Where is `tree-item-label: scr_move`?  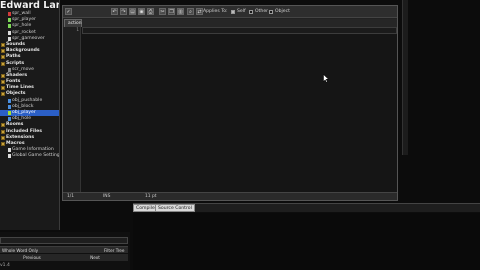 tree-item-label: scr_move is located at coordinates (23, 69).